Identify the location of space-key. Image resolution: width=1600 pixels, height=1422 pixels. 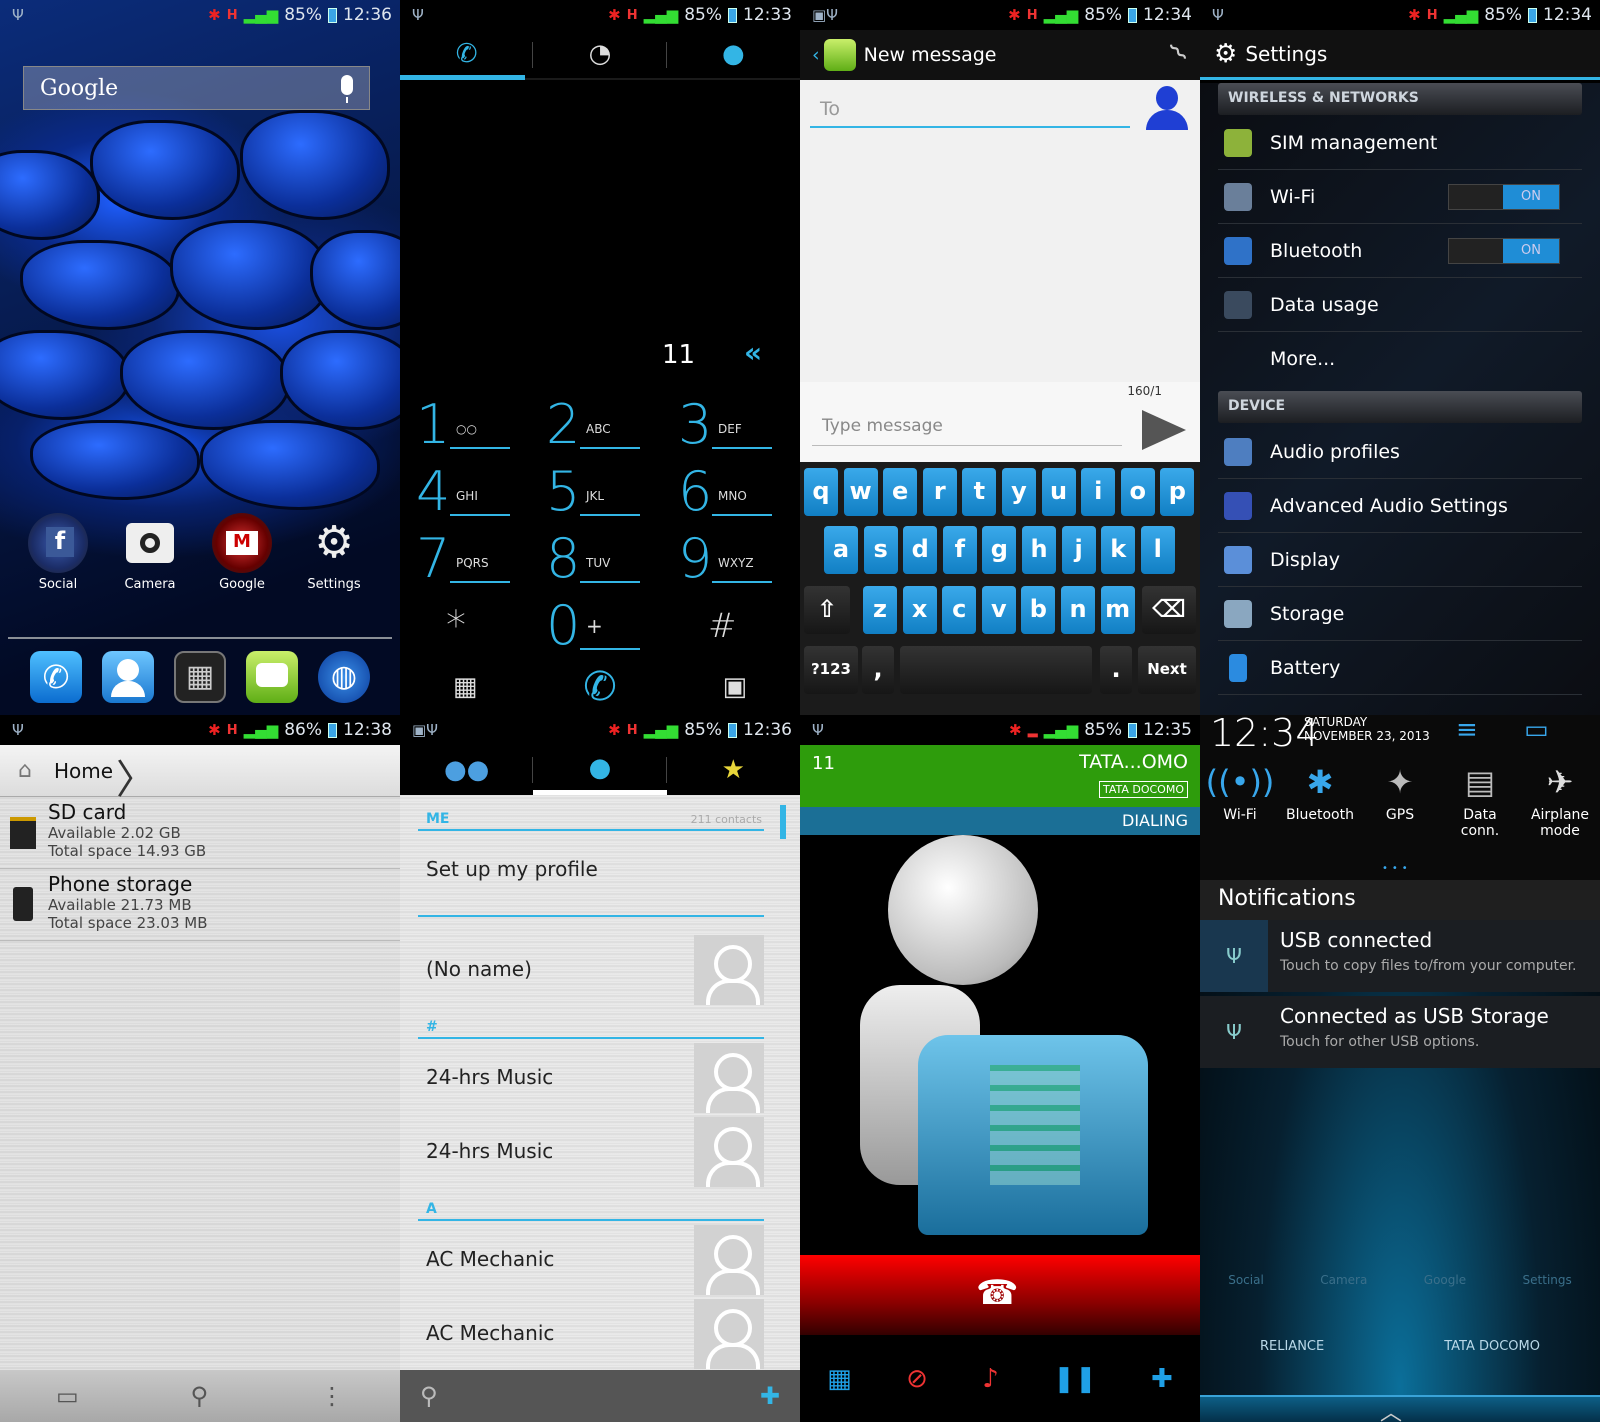
(996, 670).